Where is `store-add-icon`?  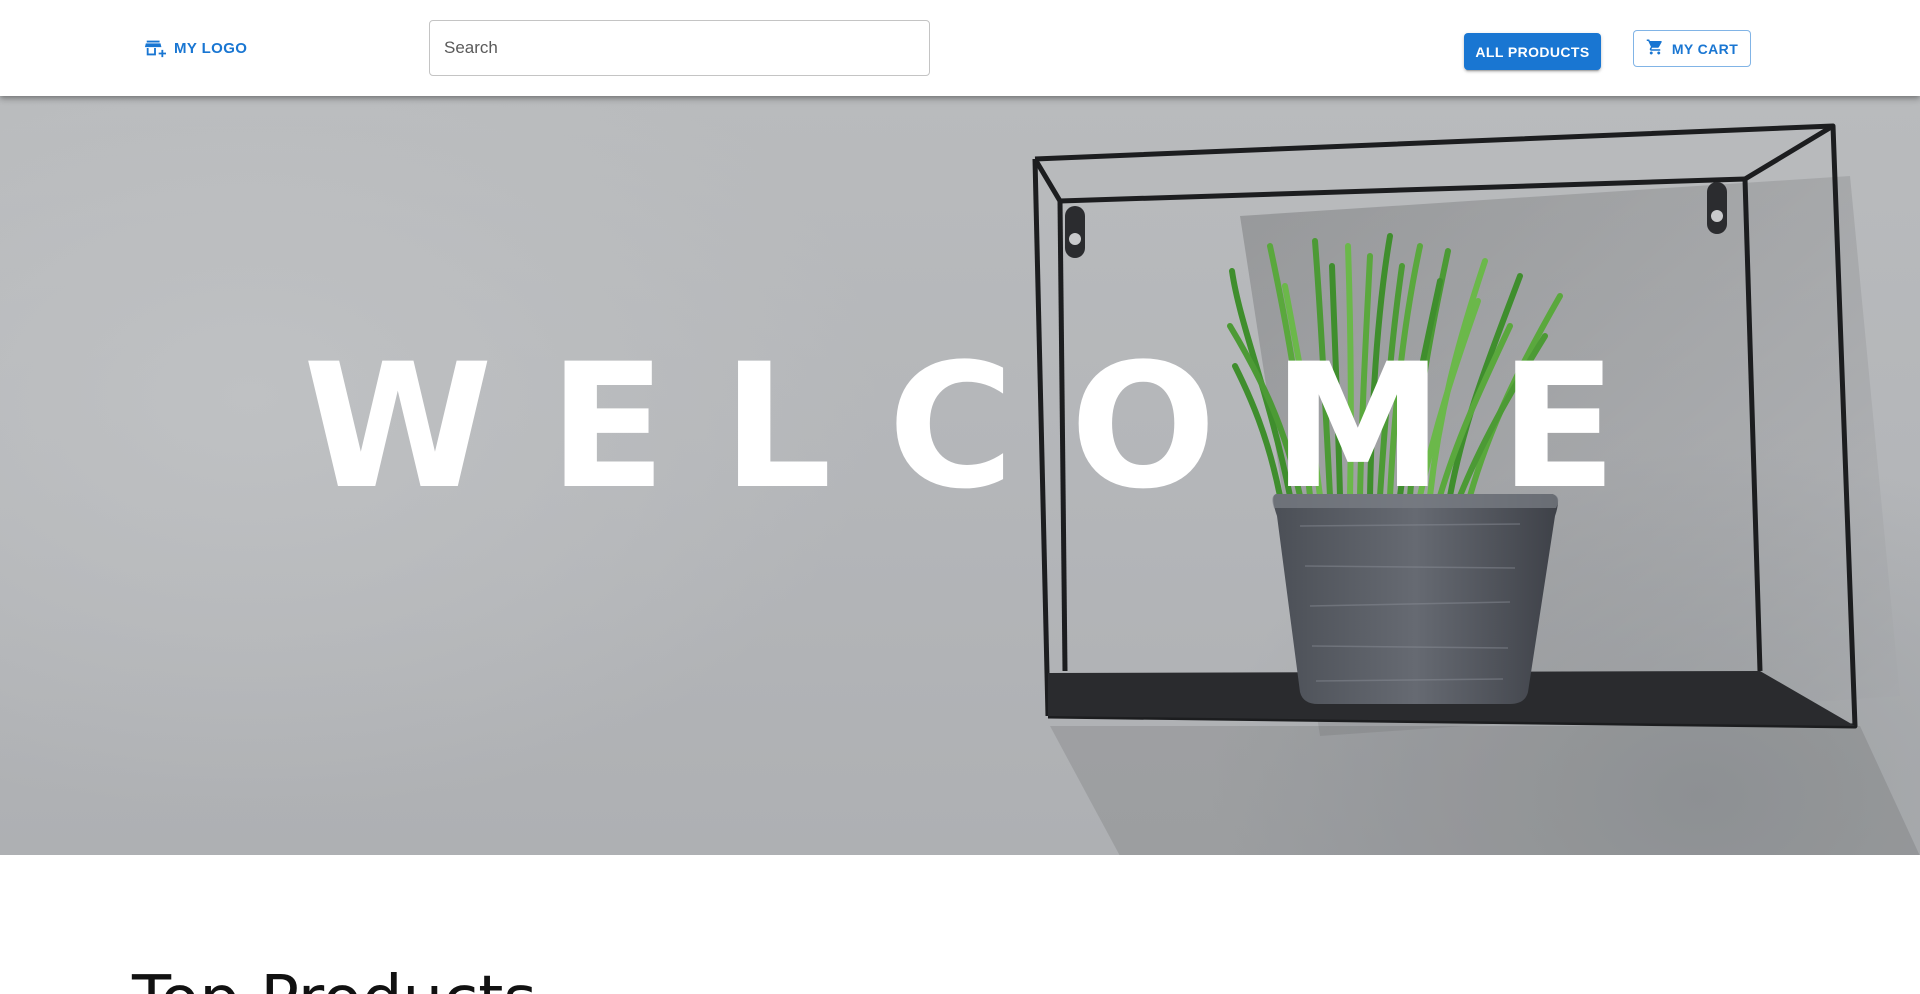 store-add-icon is located at coordinates (155, 48).